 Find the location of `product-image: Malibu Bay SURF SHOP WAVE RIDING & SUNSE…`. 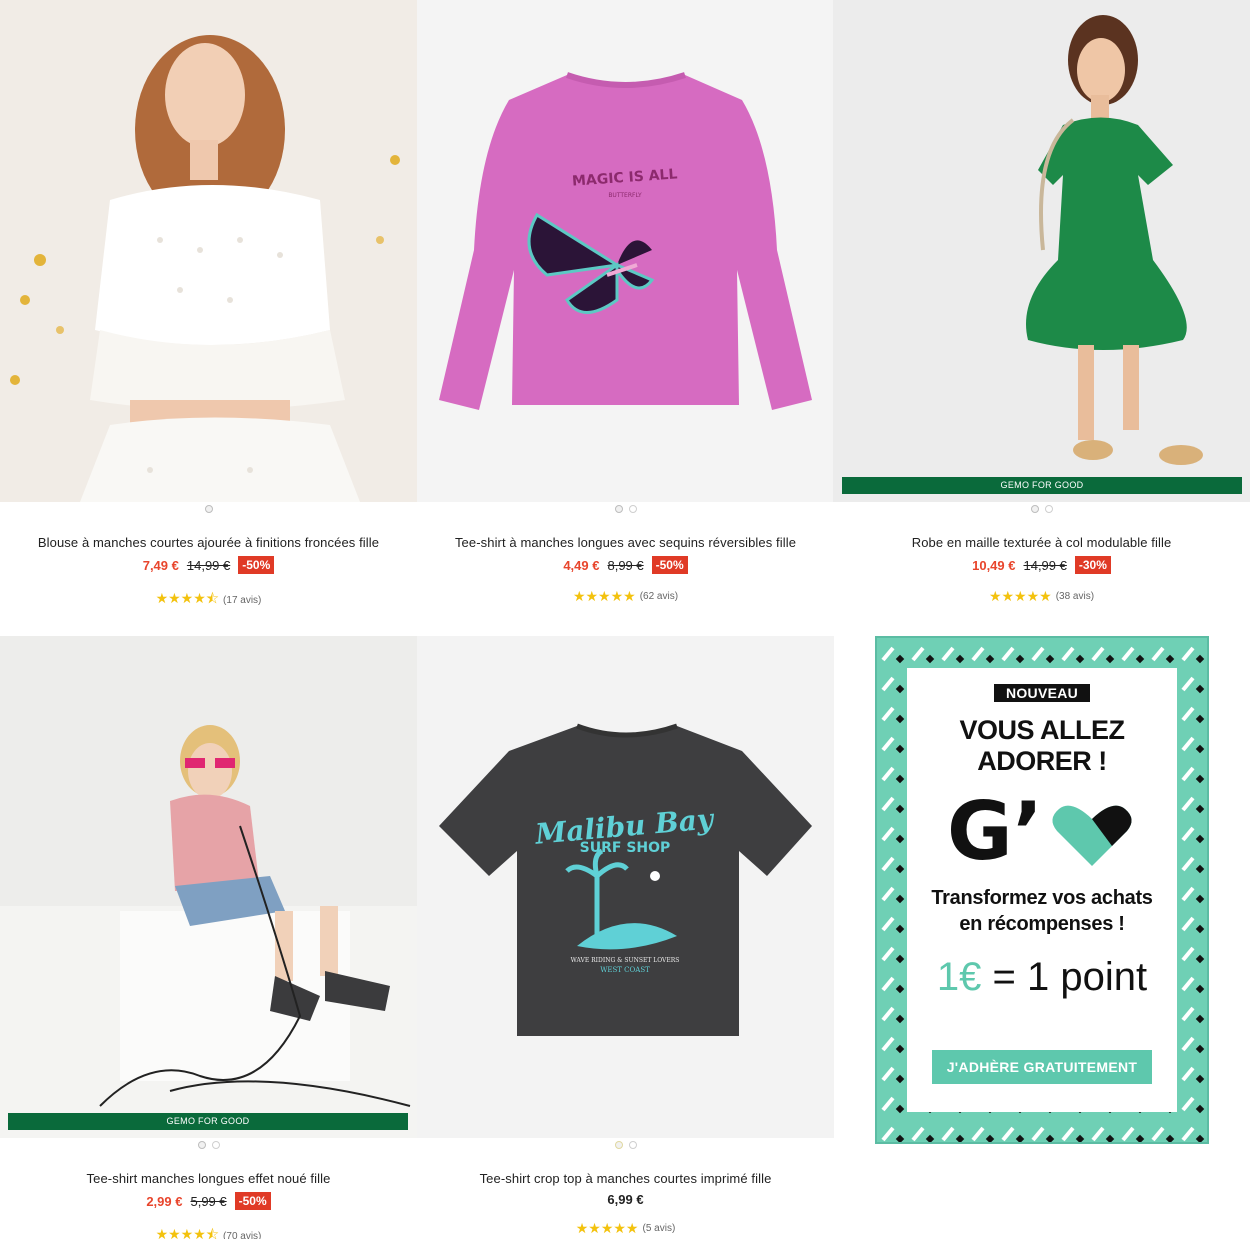

product-image: Malibu Bay SURF SHOP WAVE RIDING & SUNSE… is located at coordinates (625, 887).